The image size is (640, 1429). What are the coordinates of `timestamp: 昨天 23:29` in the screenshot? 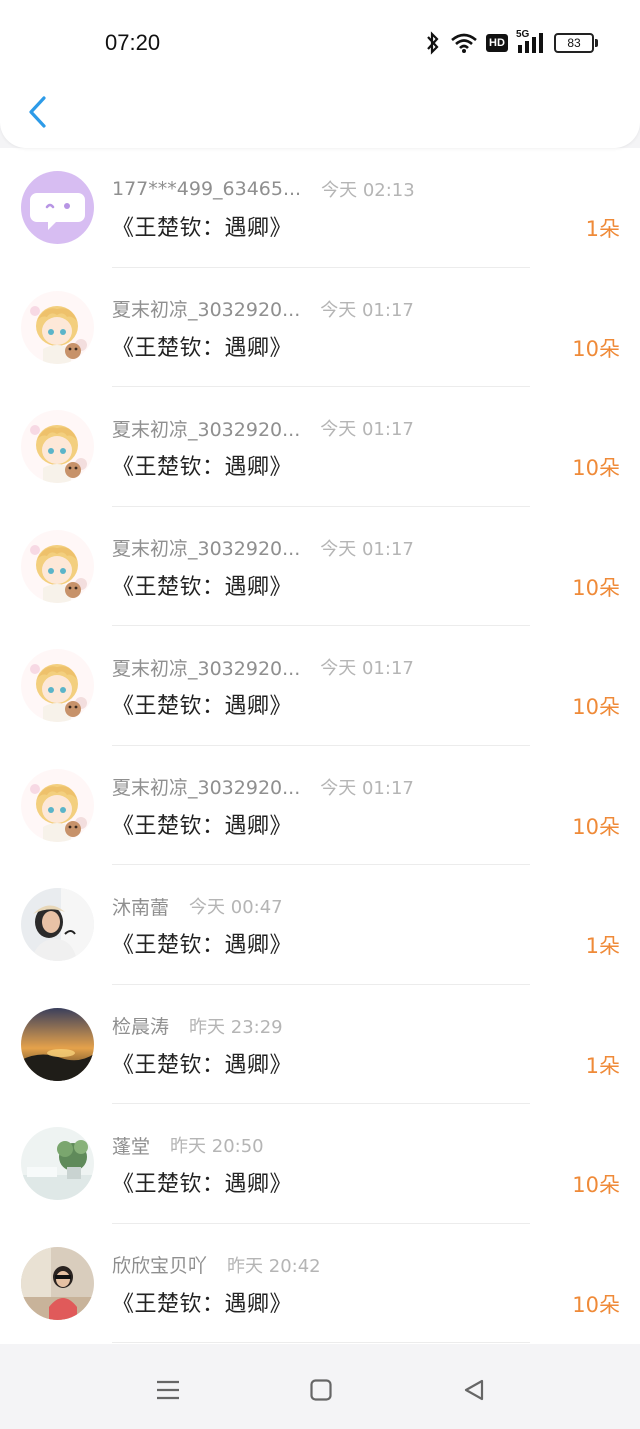 It's located at (236, 1027).